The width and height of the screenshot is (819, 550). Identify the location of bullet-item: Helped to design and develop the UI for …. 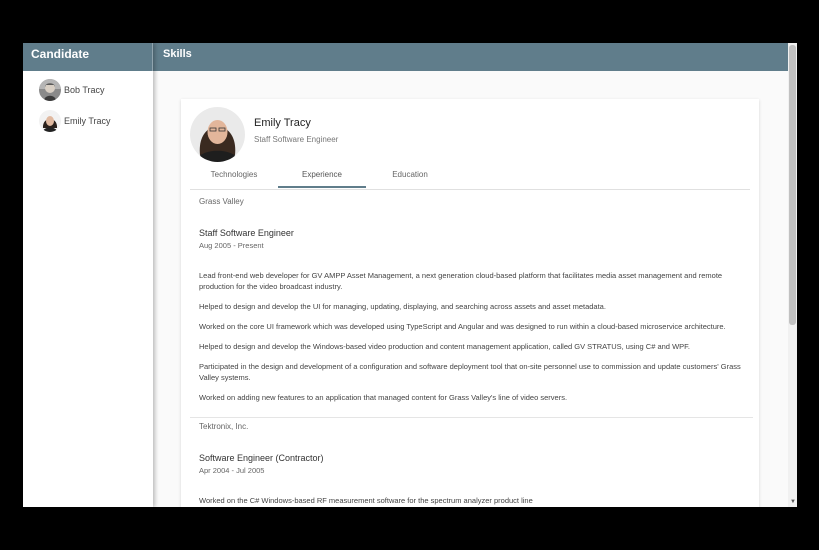
(402, 306).